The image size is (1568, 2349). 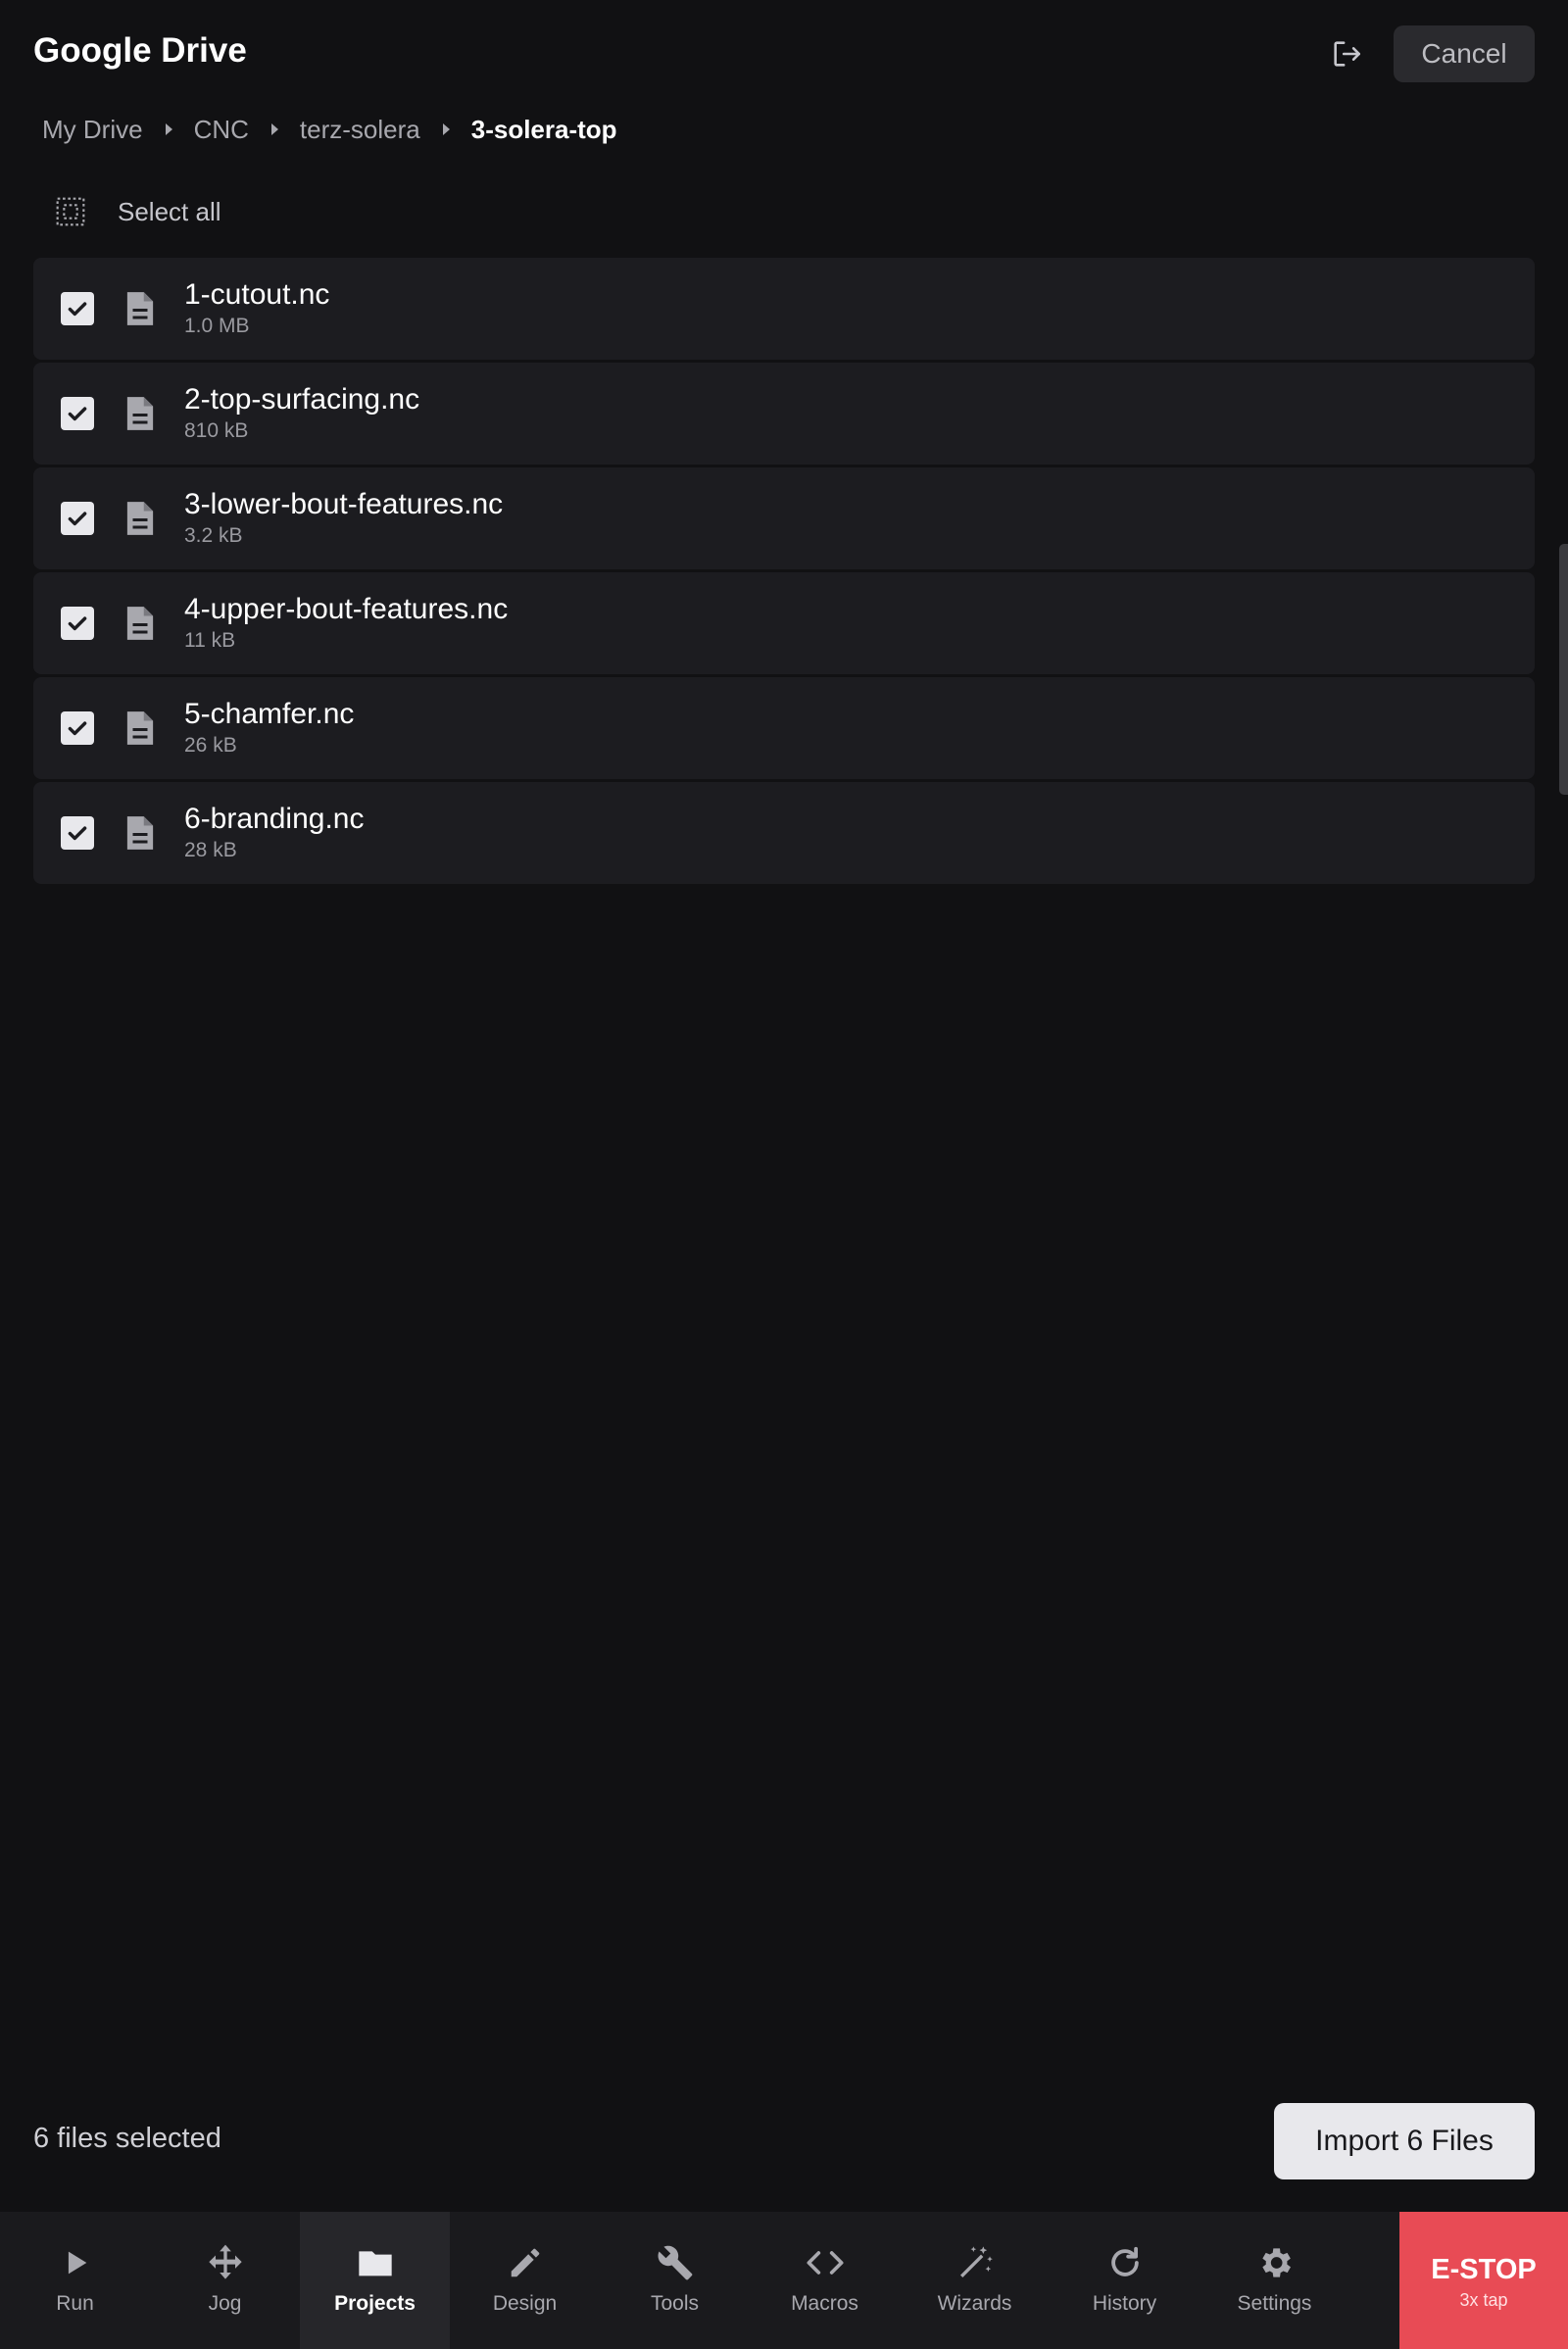 I want to click on nav-item-design: Design, so click(x=525, y=2281).